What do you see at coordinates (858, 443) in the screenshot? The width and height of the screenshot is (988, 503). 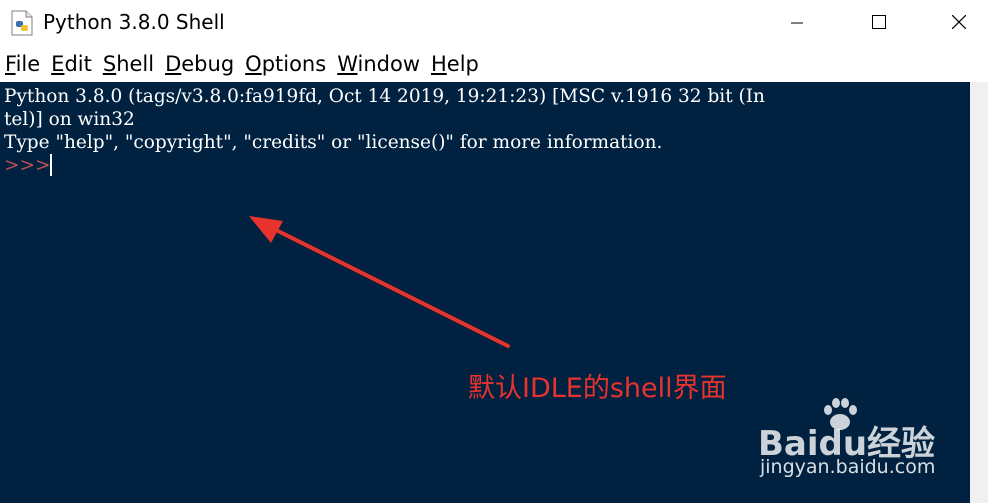 I see `baidu-watermark: Baidu经验 jingyan.baidu.com` at bounding box center [858, 443].